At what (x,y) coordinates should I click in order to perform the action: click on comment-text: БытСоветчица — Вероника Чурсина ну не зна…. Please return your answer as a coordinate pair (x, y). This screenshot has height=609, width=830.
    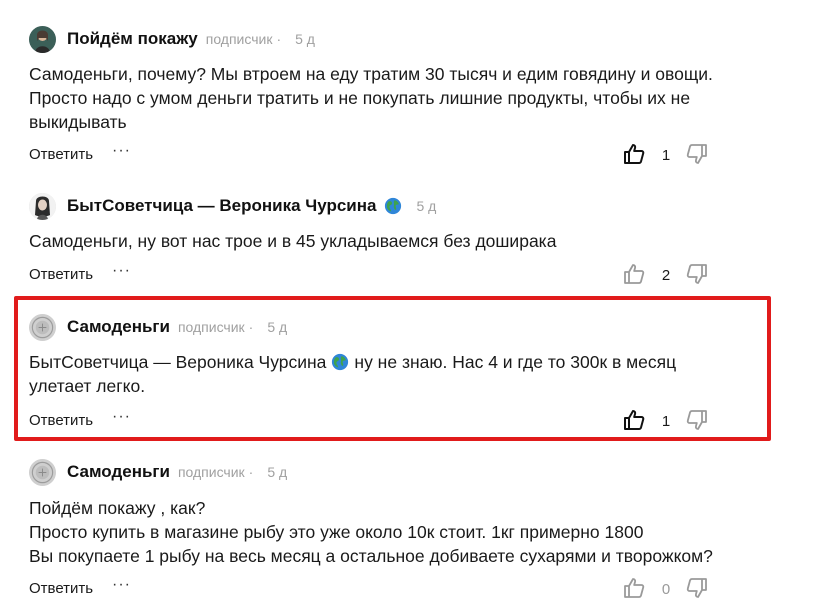
    Looking at the image, I should click on (389, 374).